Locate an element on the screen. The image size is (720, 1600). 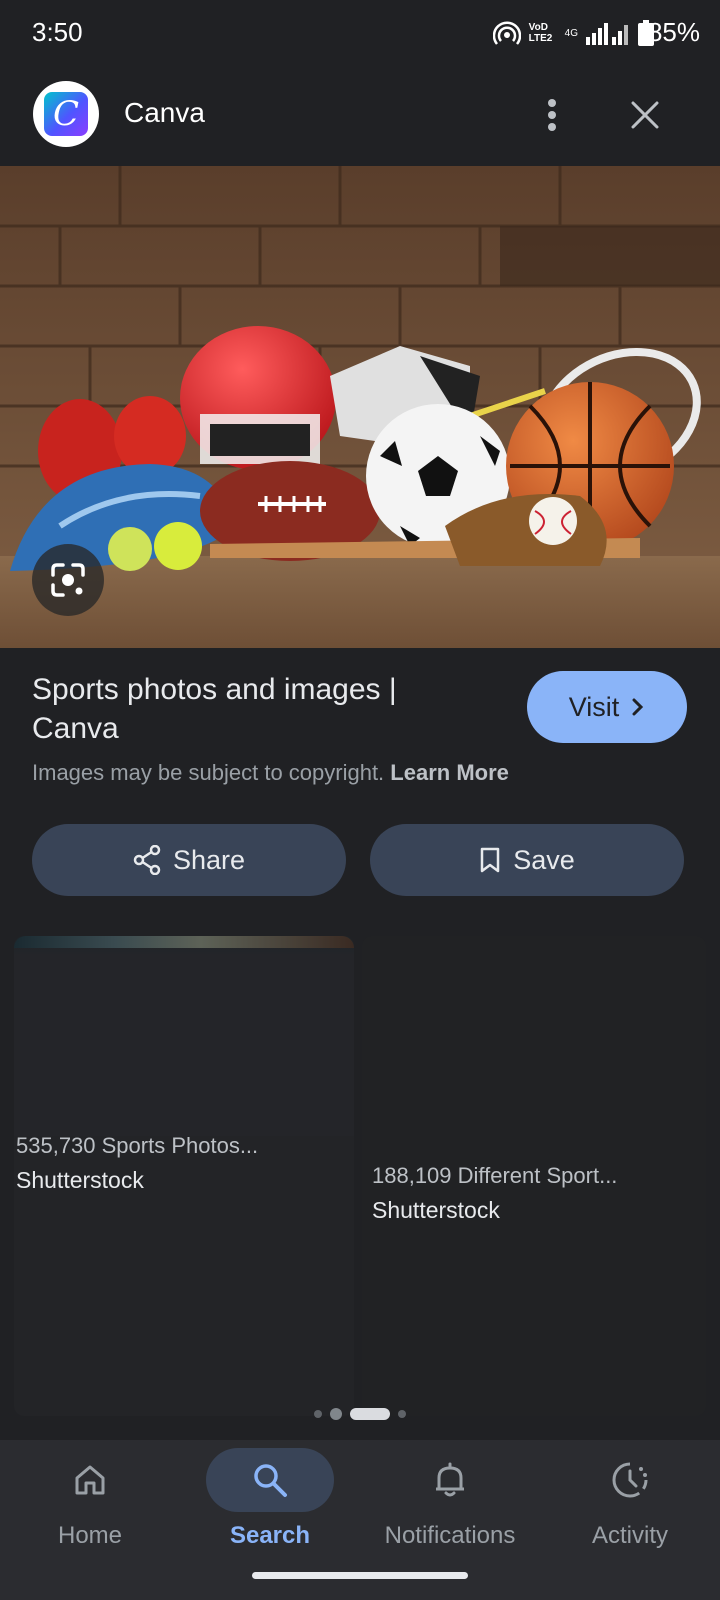
carousel-indicator is located at coordinates (360, 1414).